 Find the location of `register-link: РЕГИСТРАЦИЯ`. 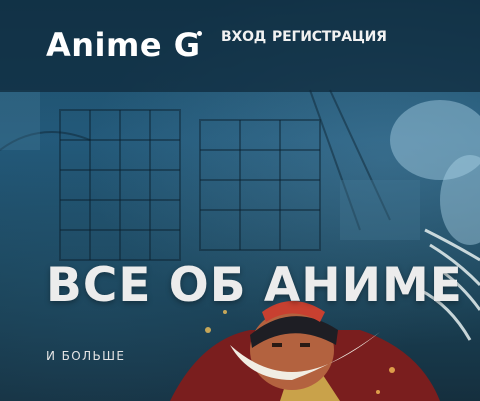

register-link: РЕГИСТРАЦИЯ is located at coordinates (329, 37).